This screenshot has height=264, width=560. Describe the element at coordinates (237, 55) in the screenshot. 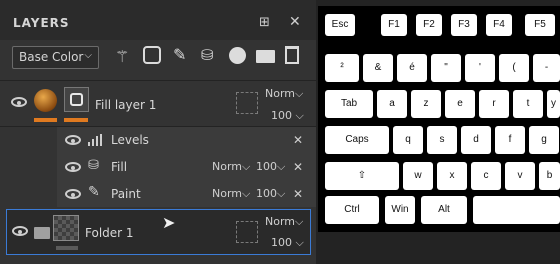

I see `effects-icon` at that location.